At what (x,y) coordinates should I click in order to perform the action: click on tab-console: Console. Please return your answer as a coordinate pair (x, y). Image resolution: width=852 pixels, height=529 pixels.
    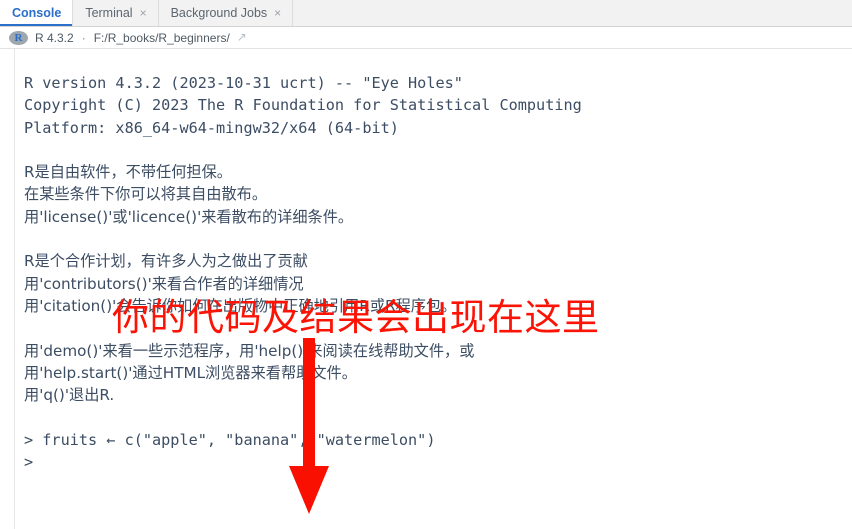
    Looking at the image, I should click on (37, 13).